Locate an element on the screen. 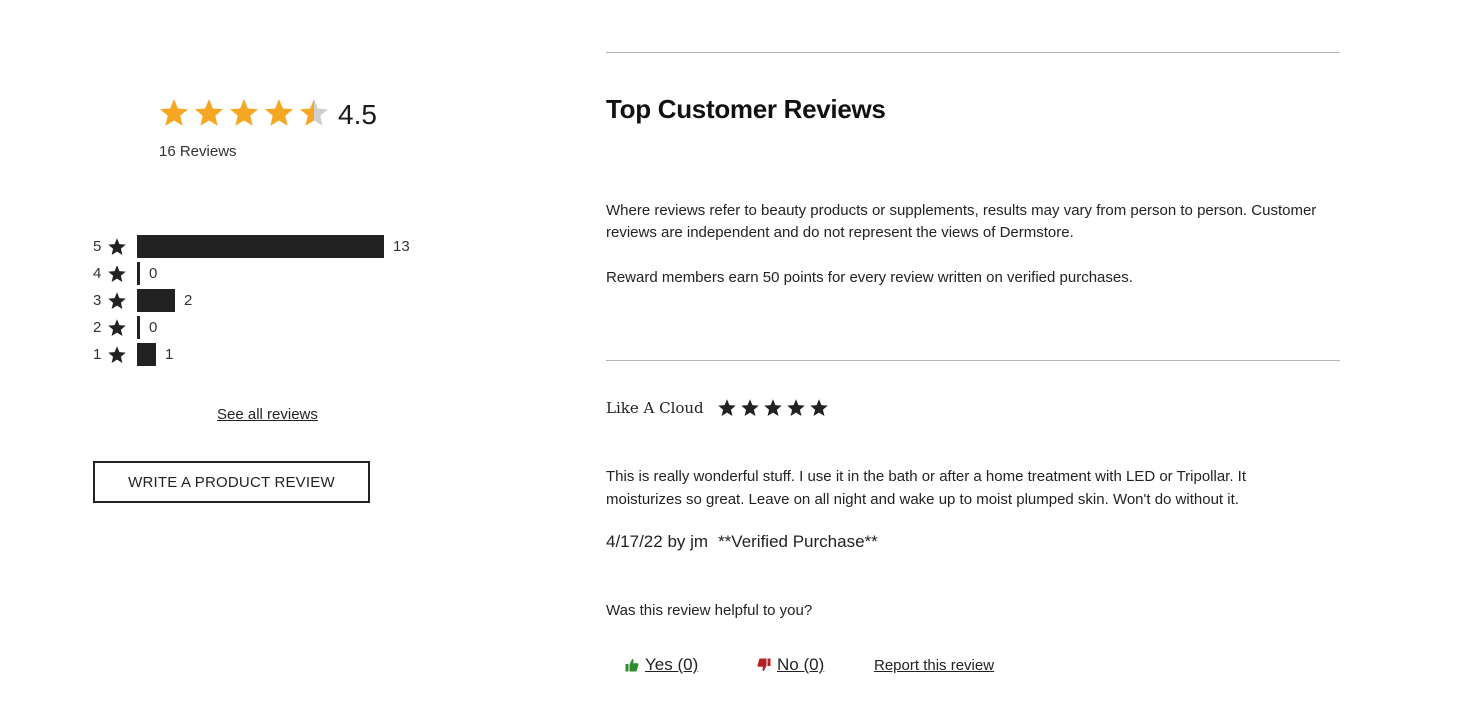  histogram-row-4: 40 is located at coordinates (263, 273).